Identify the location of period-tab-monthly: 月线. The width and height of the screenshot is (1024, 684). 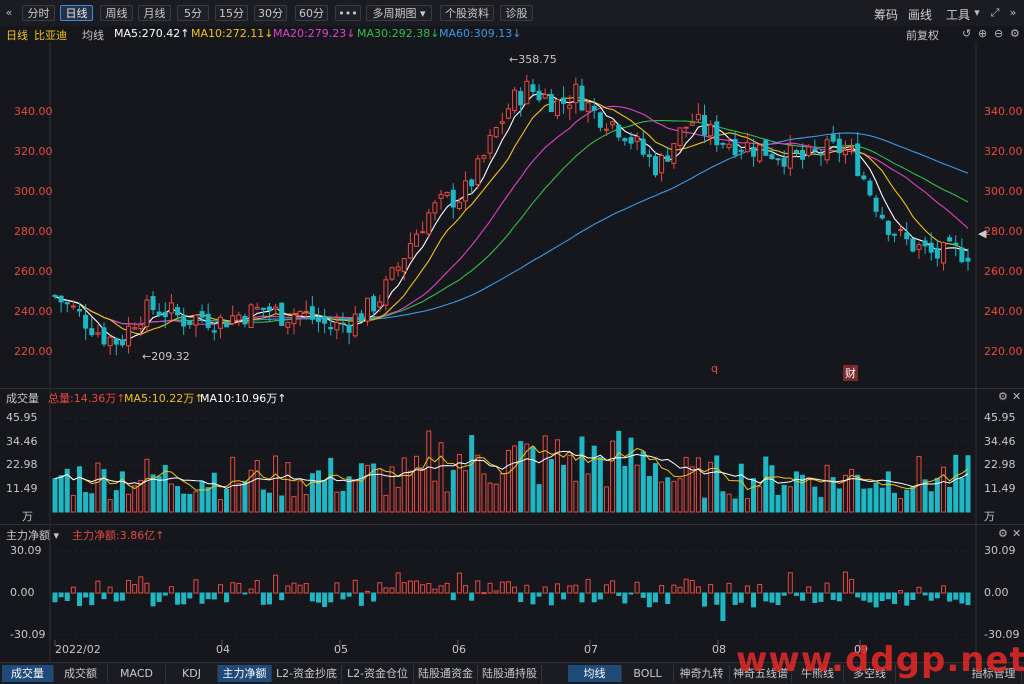
(154, 13).